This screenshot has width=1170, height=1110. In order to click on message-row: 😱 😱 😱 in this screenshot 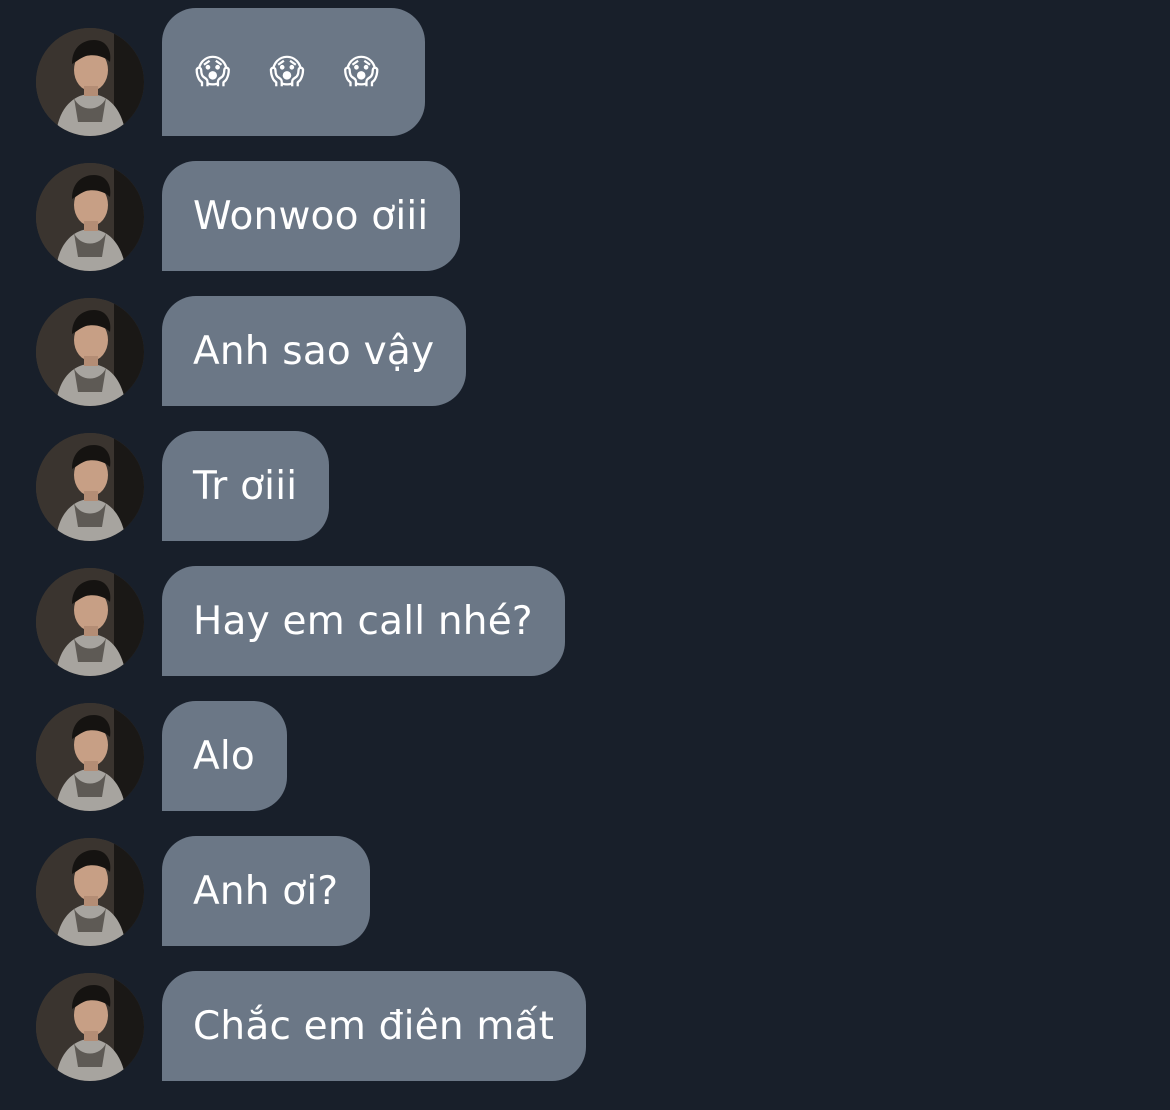, I will do `click(585, 72)`.